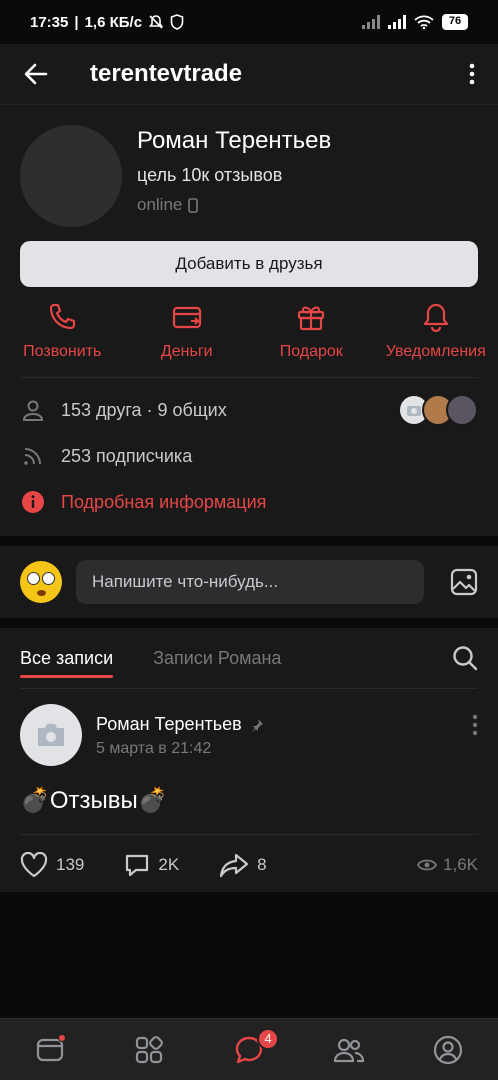 The width and height of the screenshot is (498, 1080). Describe the element at coordinates (435, 351) in the screenshot. I see `notifications-label: Уведомления` at that location.